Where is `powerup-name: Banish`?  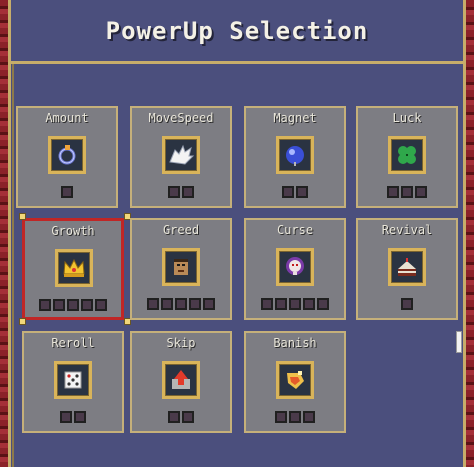 powerup-name: Banish is located at coordinates (295, 343).